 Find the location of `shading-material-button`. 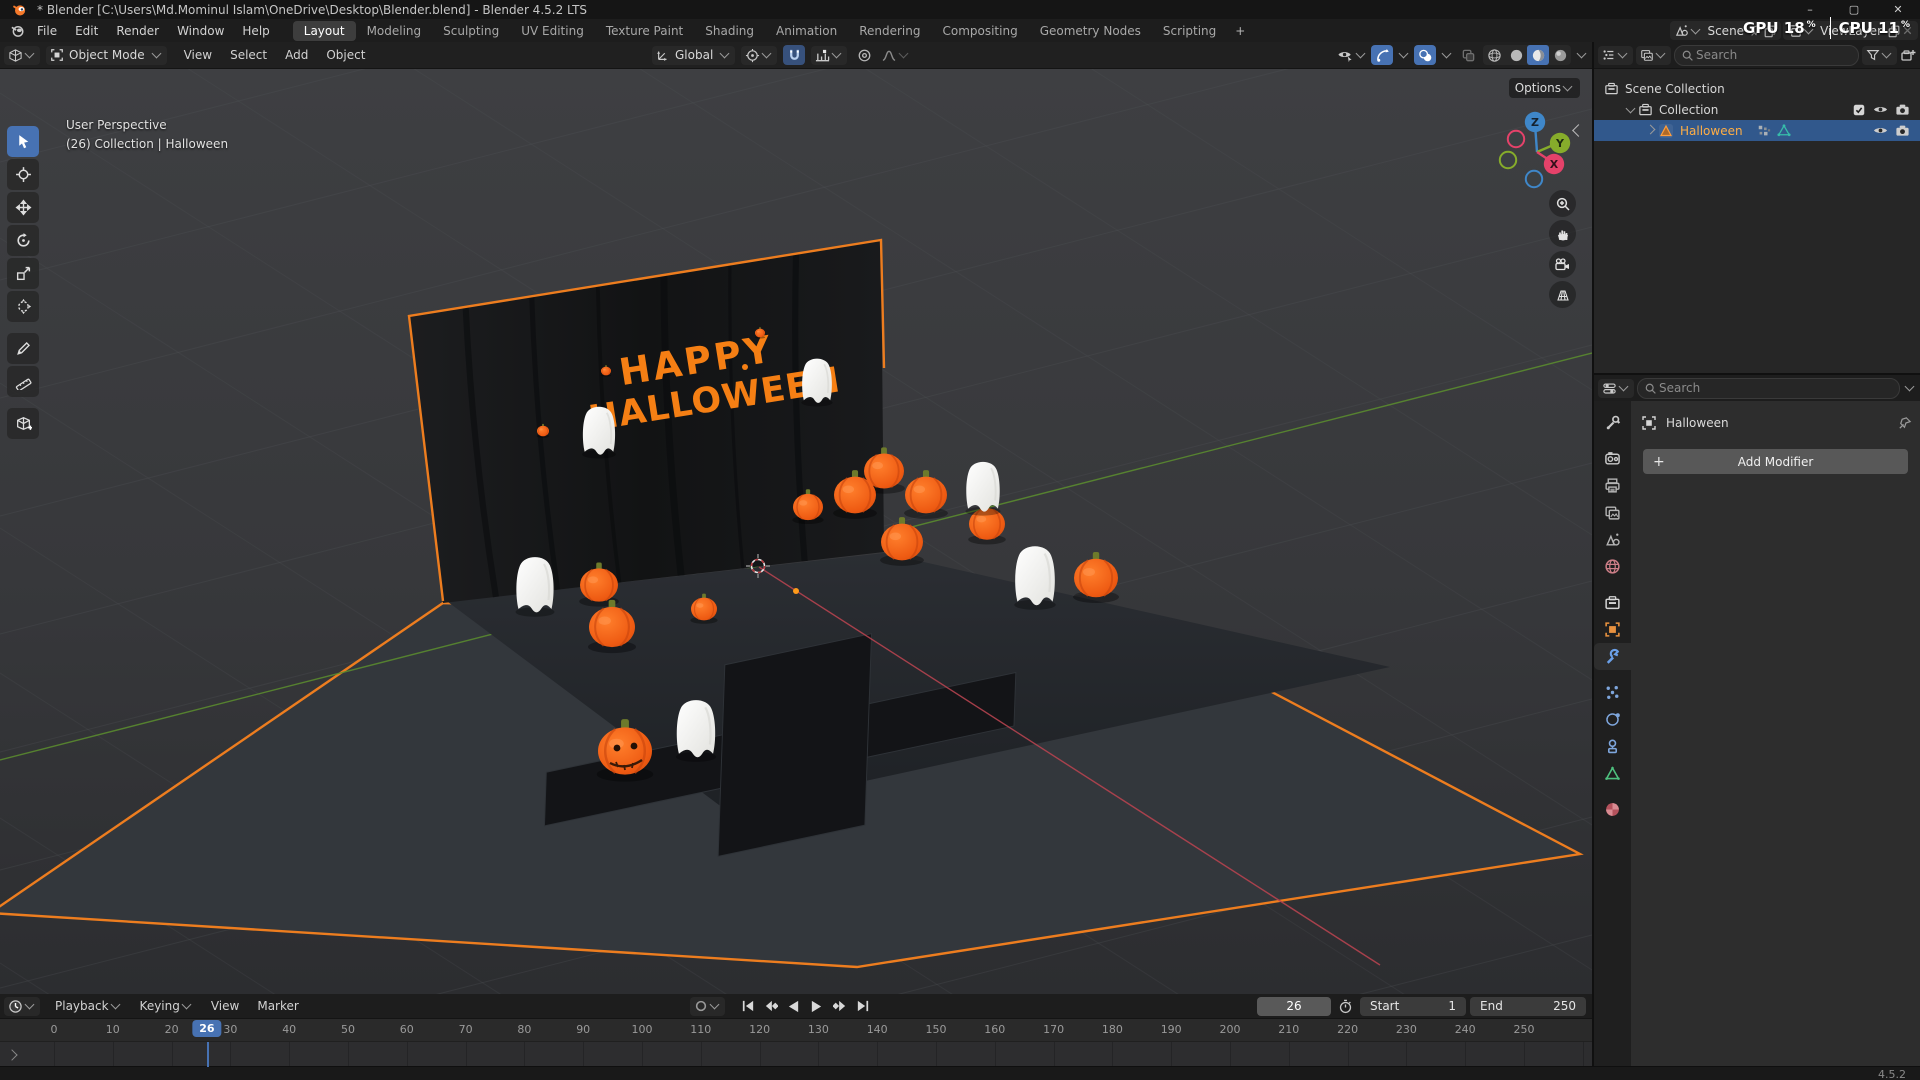

shading-material-button is located at coordinates (1538, 55).